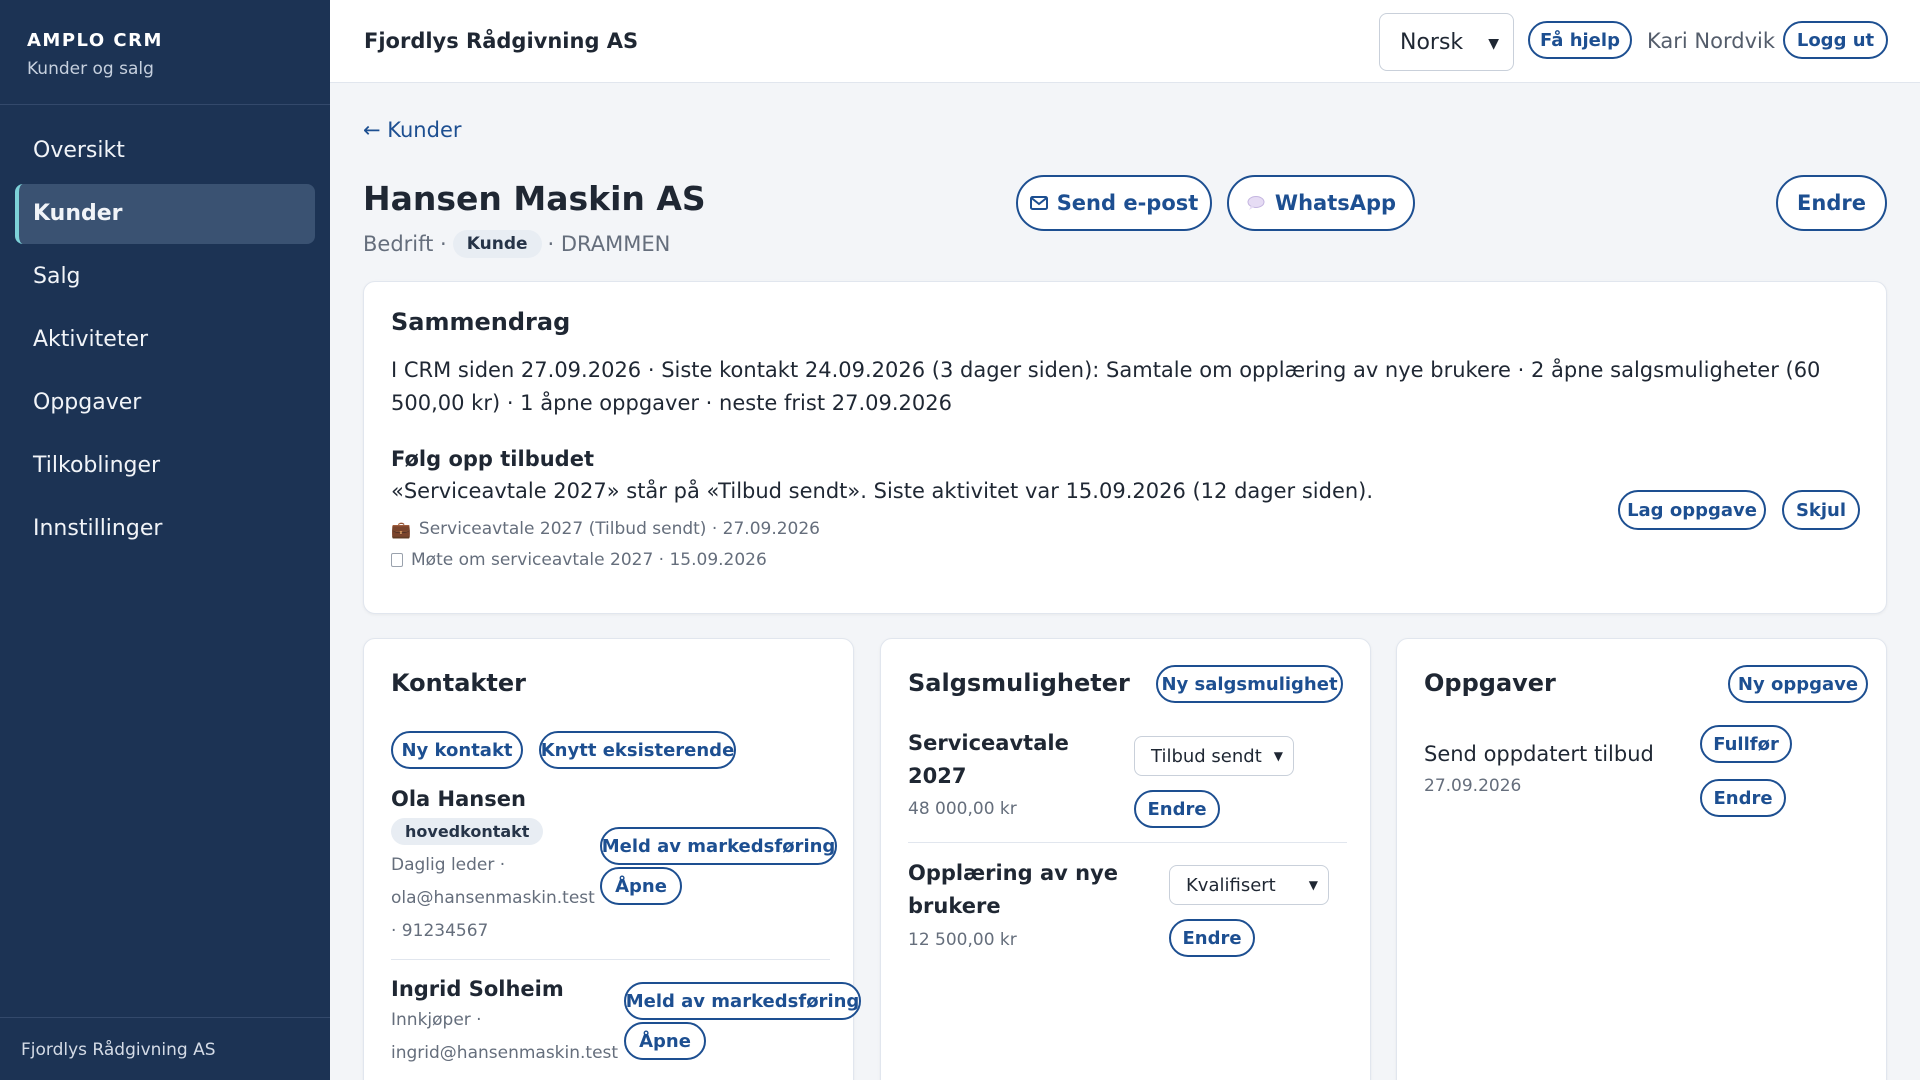 The image size is (1920, 1080). I want to click on opportunity-title-line: 2027, so click(937, 776).